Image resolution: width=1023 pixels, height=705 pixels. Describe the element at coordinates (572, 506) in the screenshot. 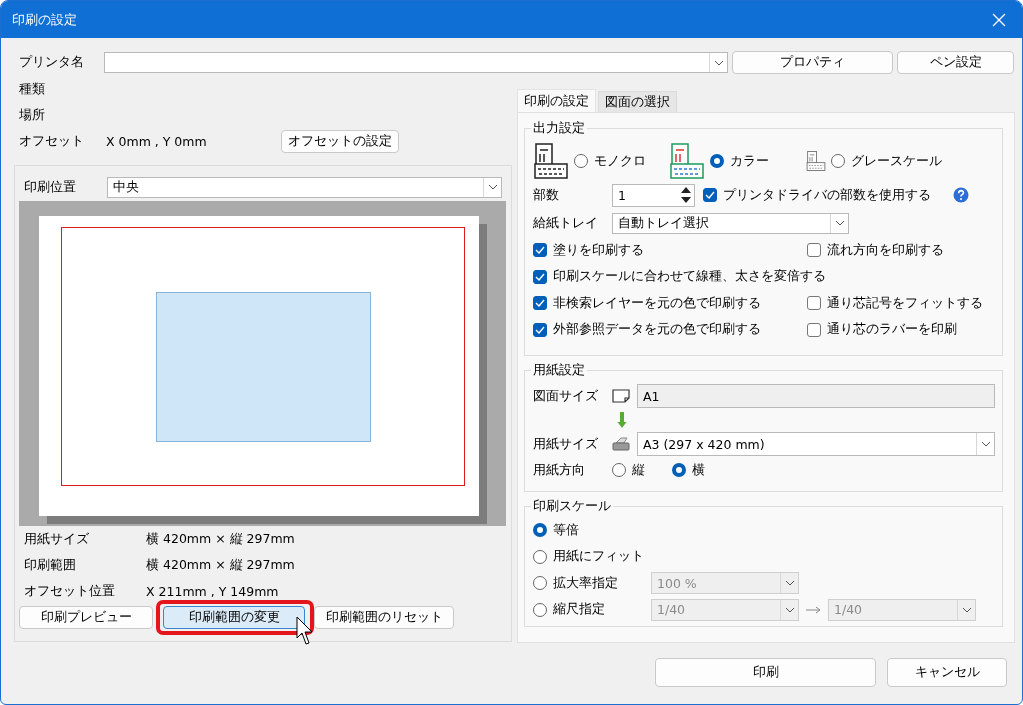

I see `group-title: 印刷スケール` at that location.